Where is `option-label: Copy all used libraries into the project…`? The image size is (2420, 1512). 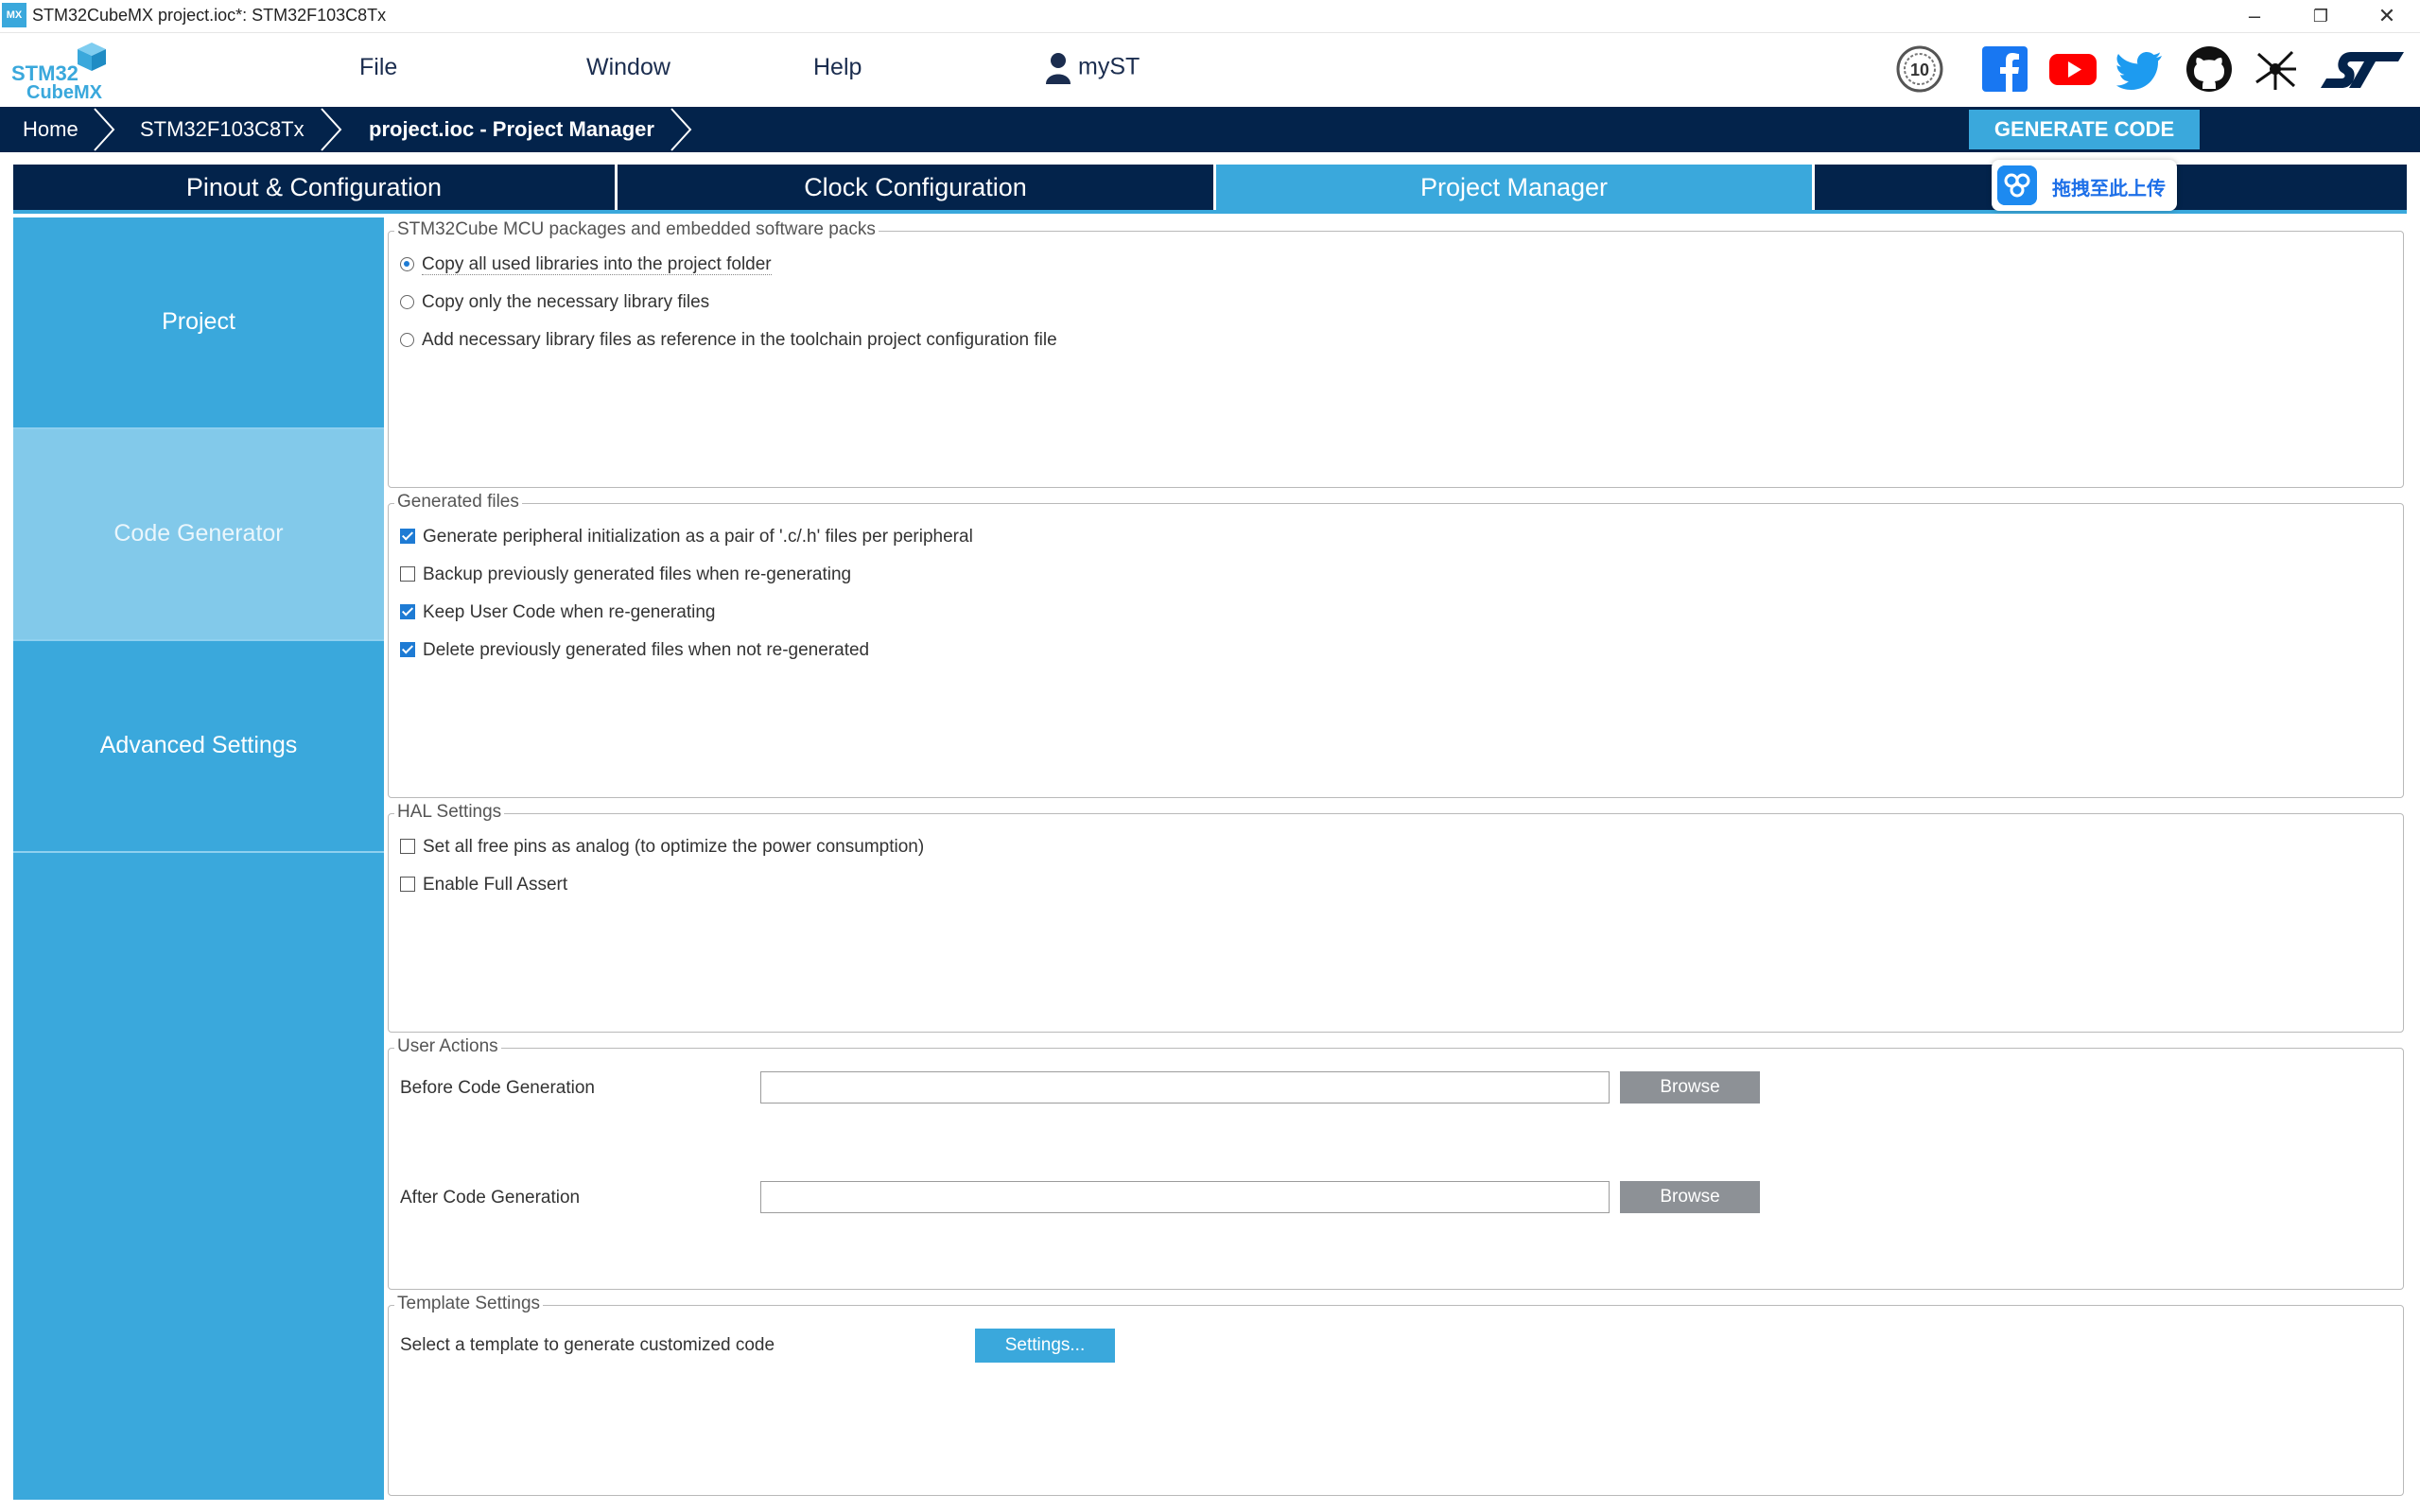 option-label: Copy all used libraries into the project… is located at coordinates (597, 264).